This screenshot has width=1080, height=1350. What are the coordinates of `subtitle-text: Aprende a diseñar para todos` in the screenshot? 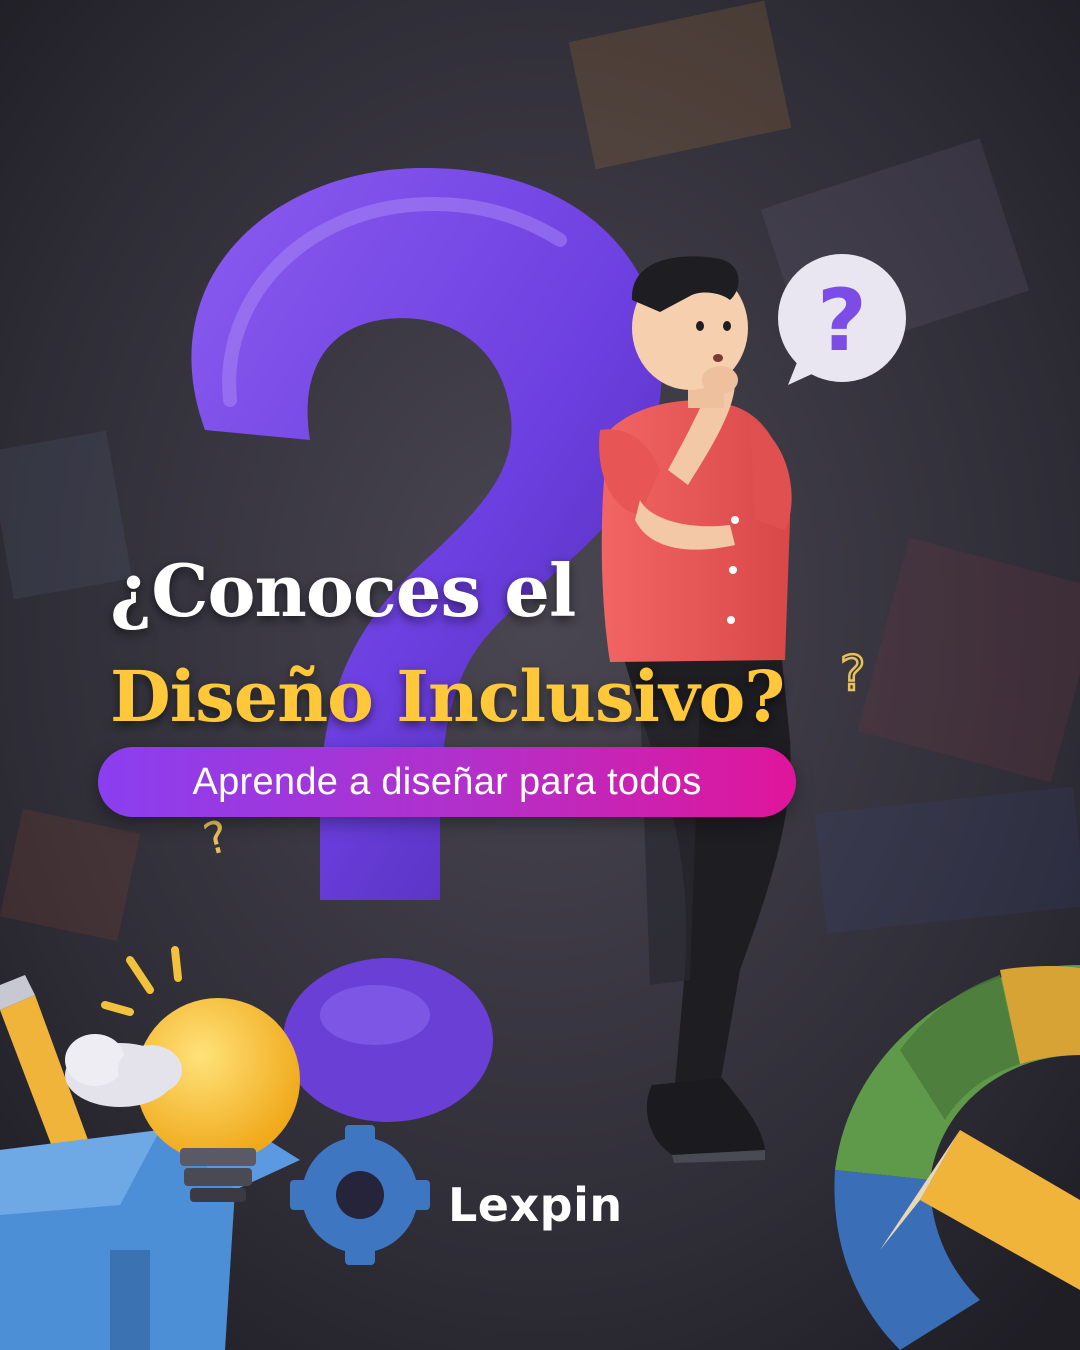 It's located at (447, 781).